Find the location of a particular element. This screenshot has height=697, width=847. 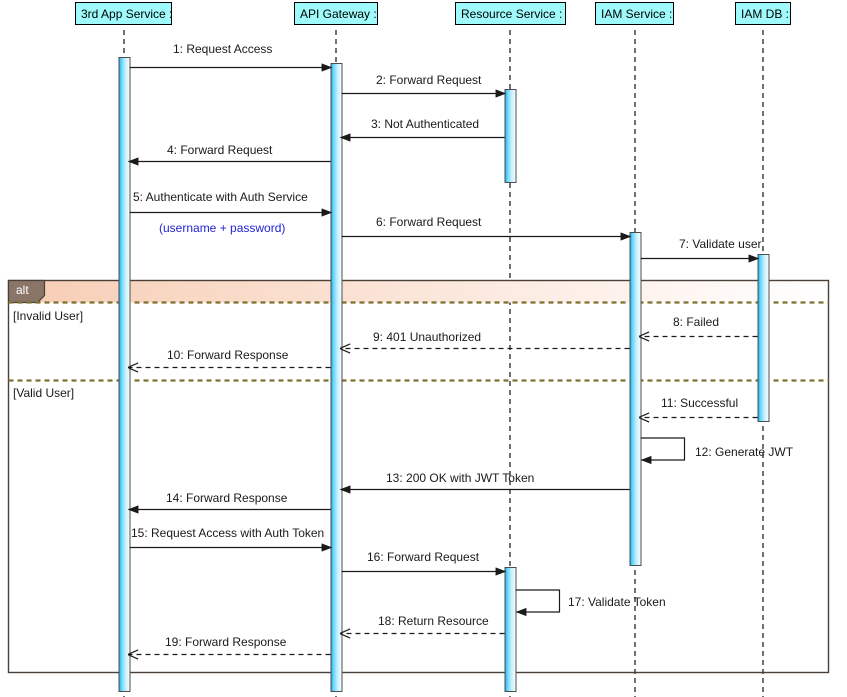

message-label-17: 17: Validate Token is located at coordinates (617, 602).